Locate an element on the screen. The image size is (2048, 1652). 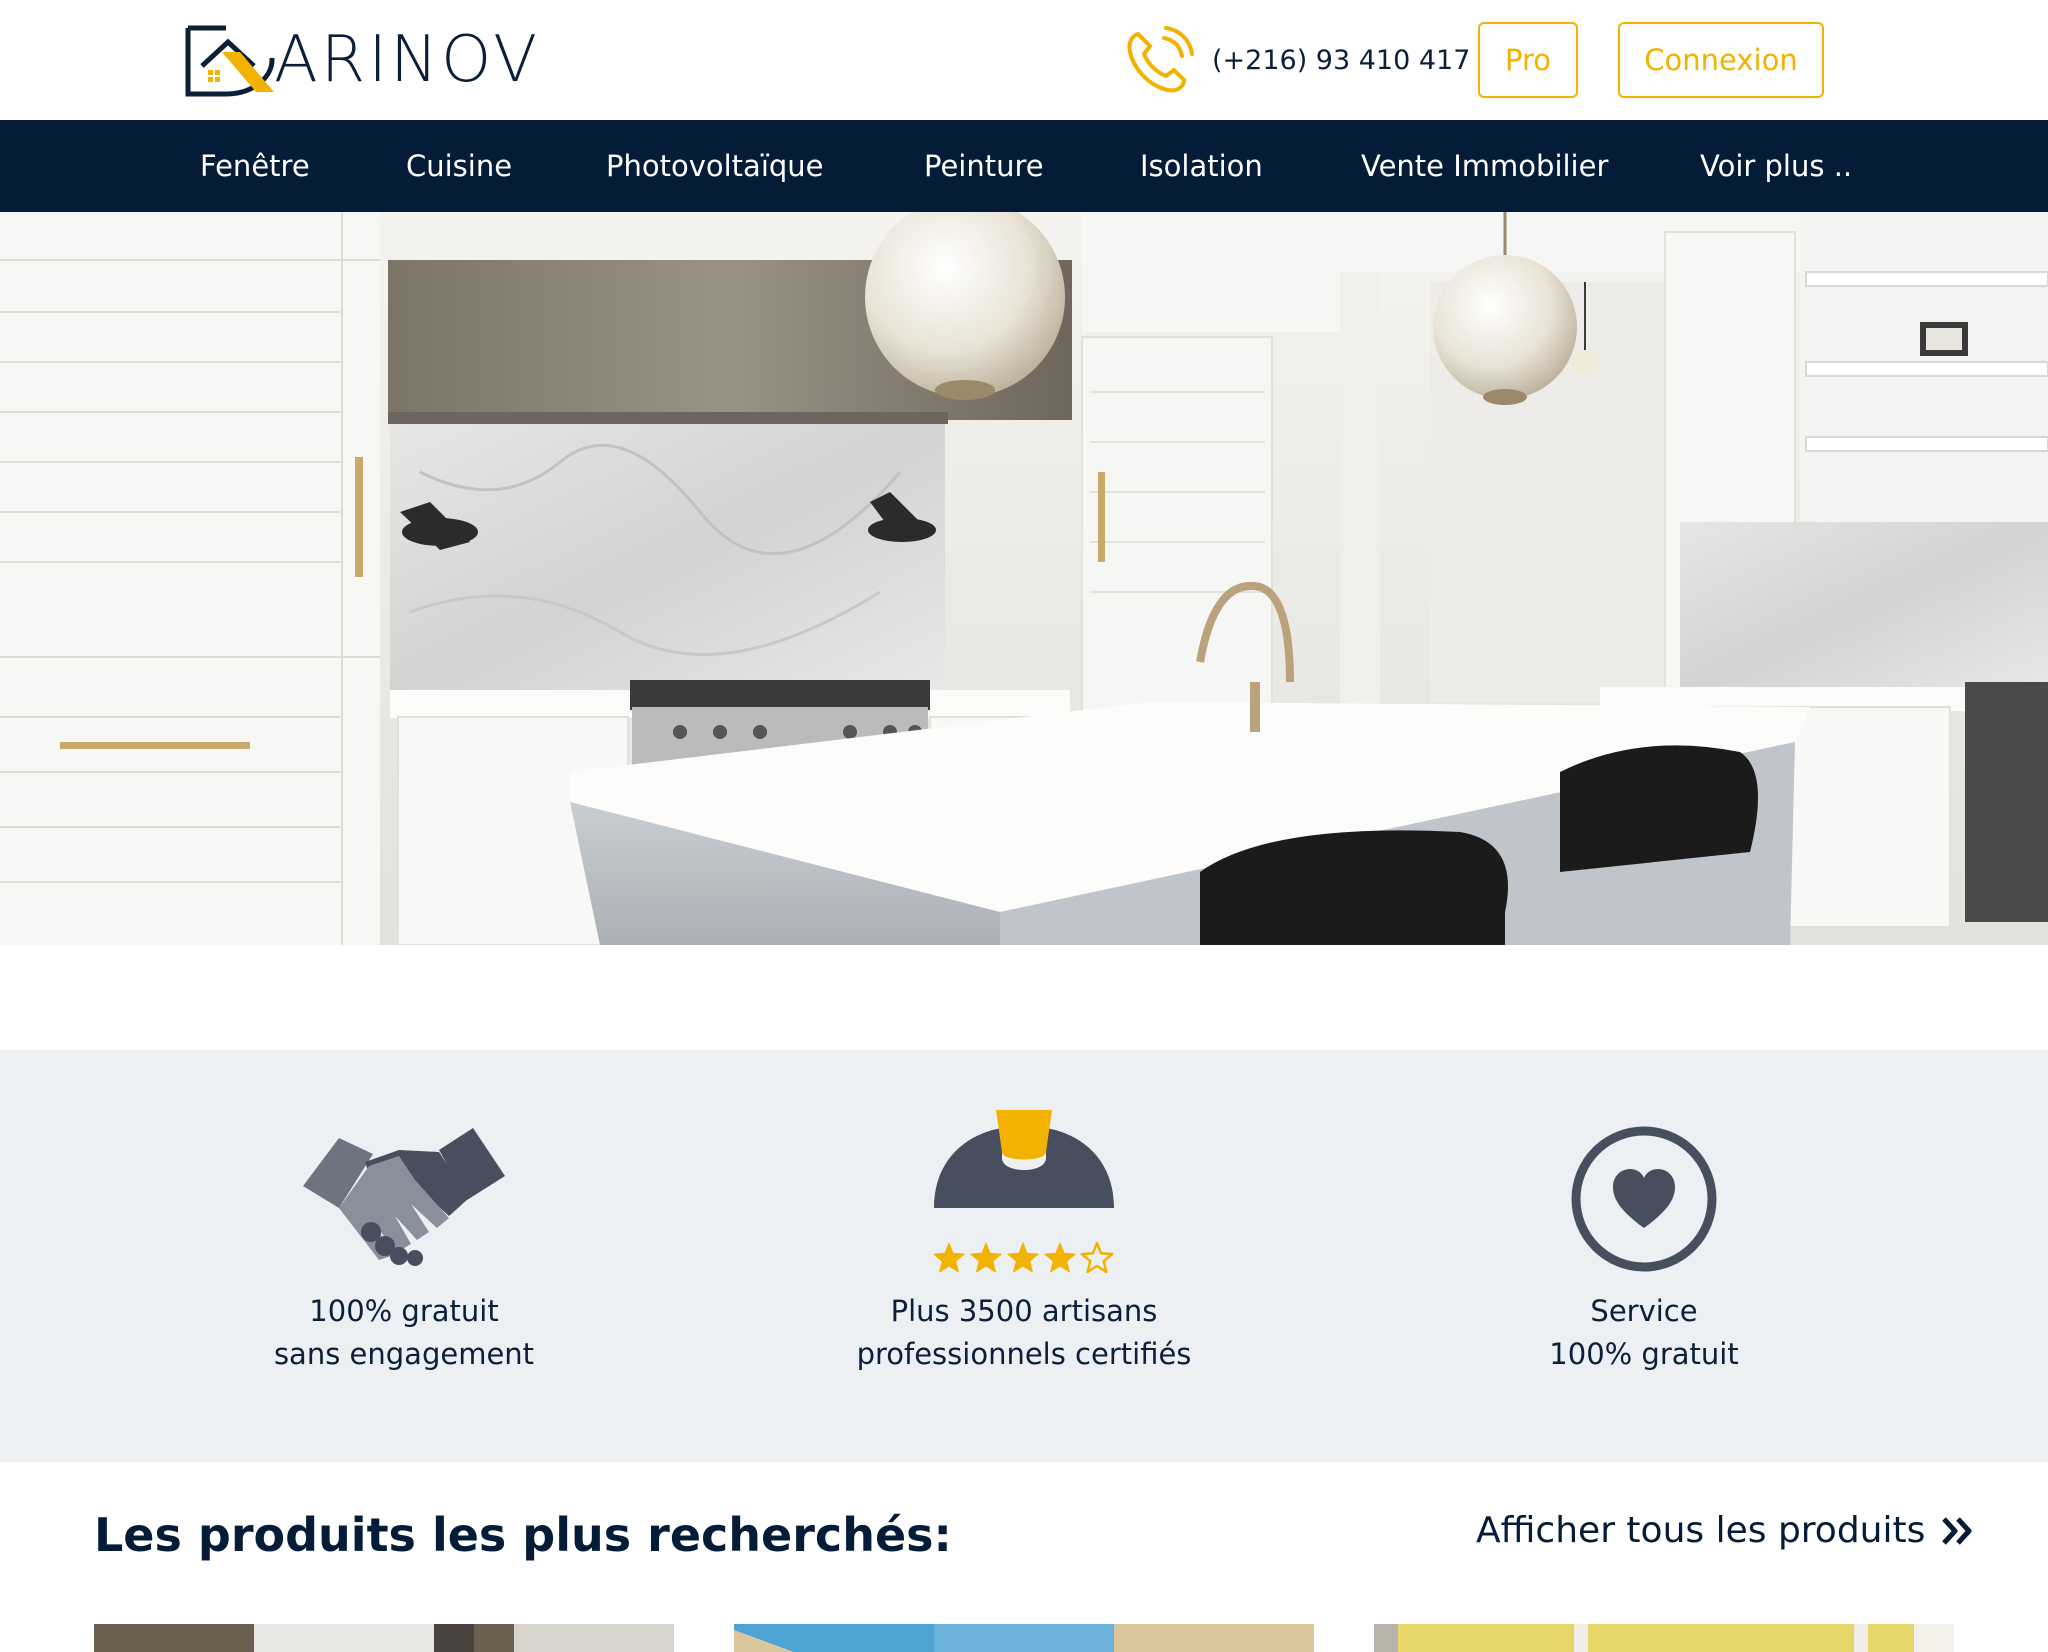
feature-service-line1: Service is located at coordinates (1644, 1311).